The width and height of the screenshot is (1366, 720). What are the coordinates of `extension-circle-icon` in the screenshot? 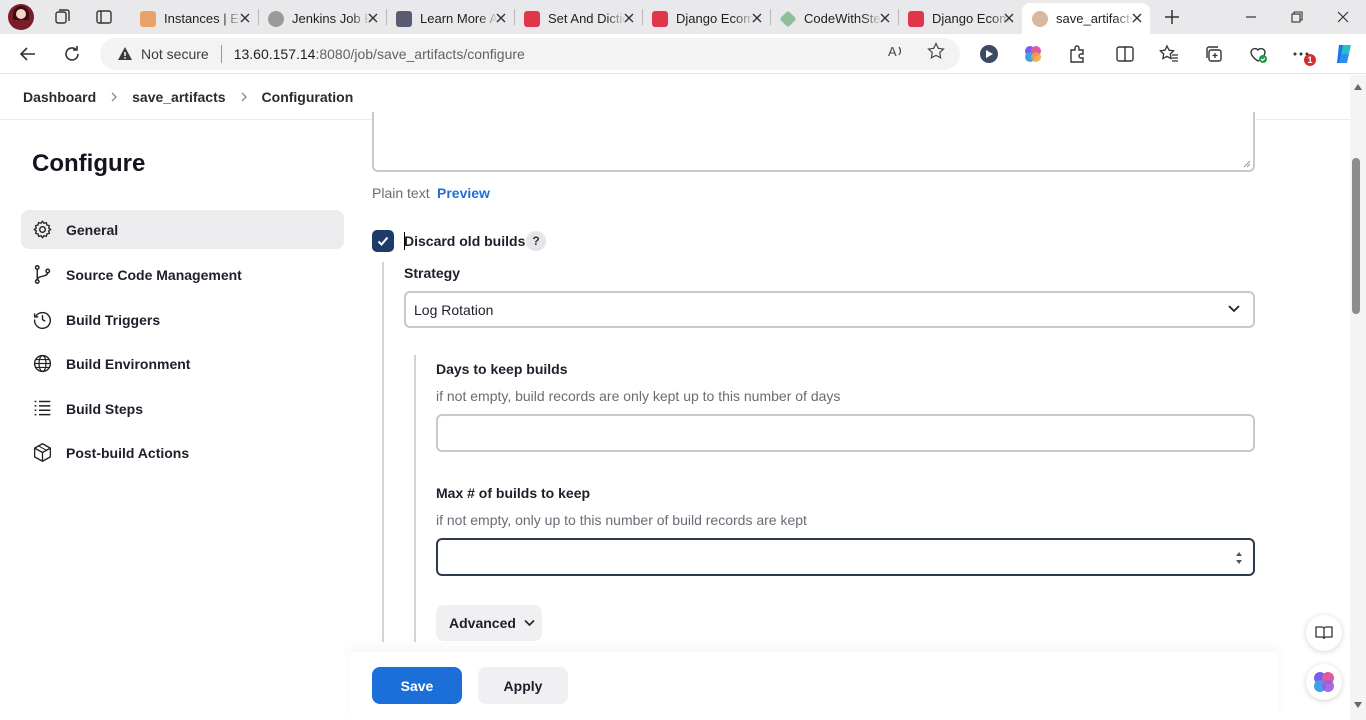 It's located at (989, 54).